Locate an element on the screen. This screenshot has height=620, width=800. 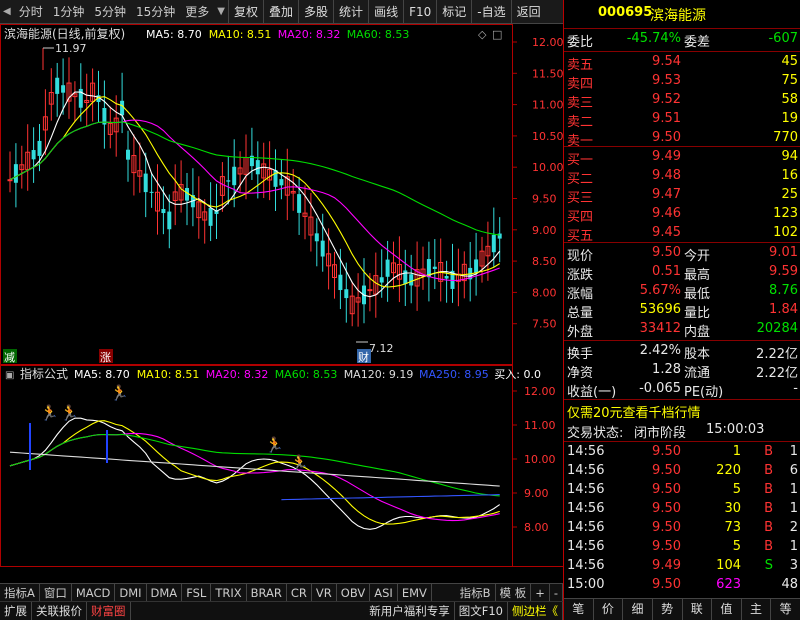
indicator-tab: EMV is located at coordinates (415, 592).